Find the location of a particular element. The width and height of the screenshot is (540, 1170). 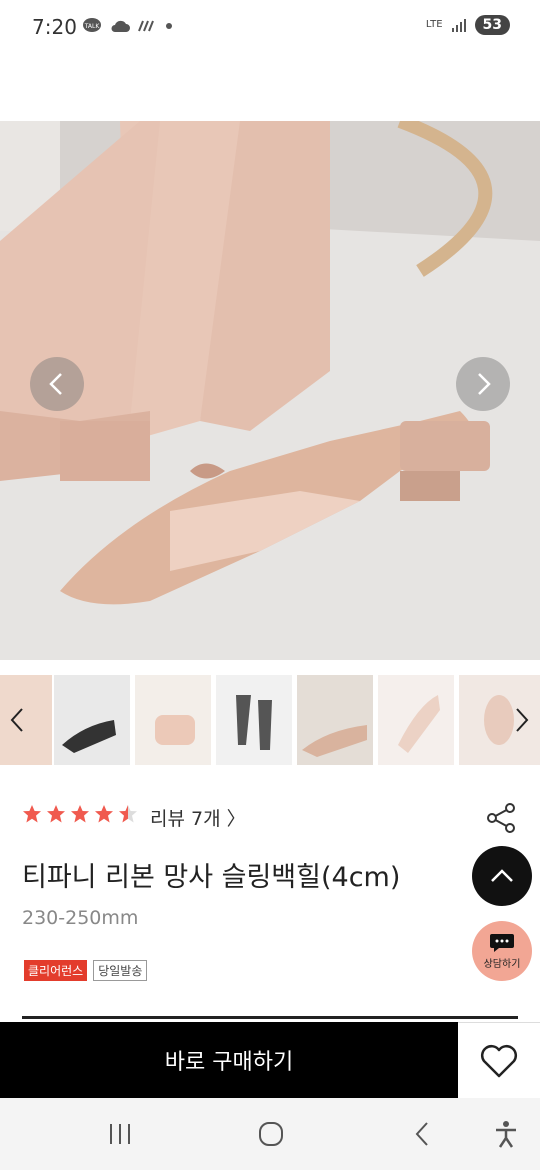

home-icon is located at coordinates (271, 1134).